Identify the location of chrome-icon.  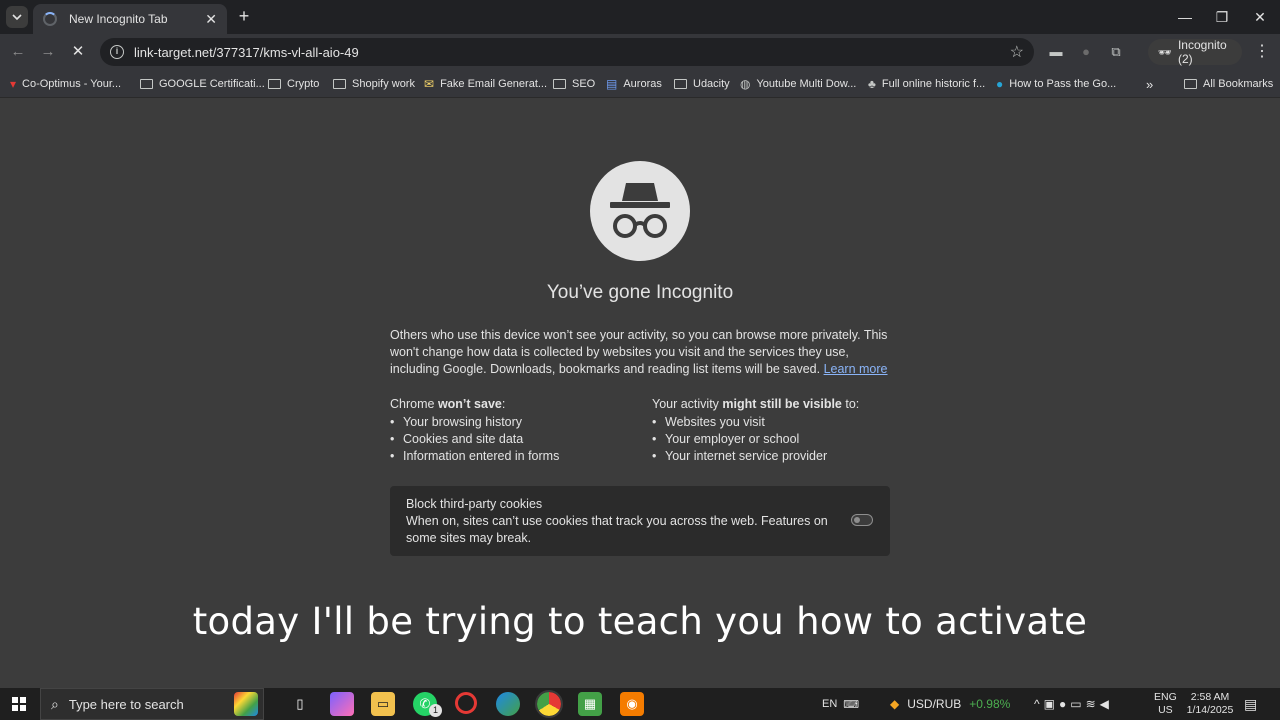
(549, 704).